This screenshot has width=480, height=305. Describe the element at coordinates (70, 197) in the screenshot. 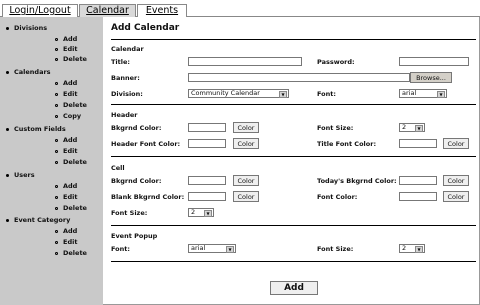

I see `sidebar-item-users-edit: Edit` at that location.